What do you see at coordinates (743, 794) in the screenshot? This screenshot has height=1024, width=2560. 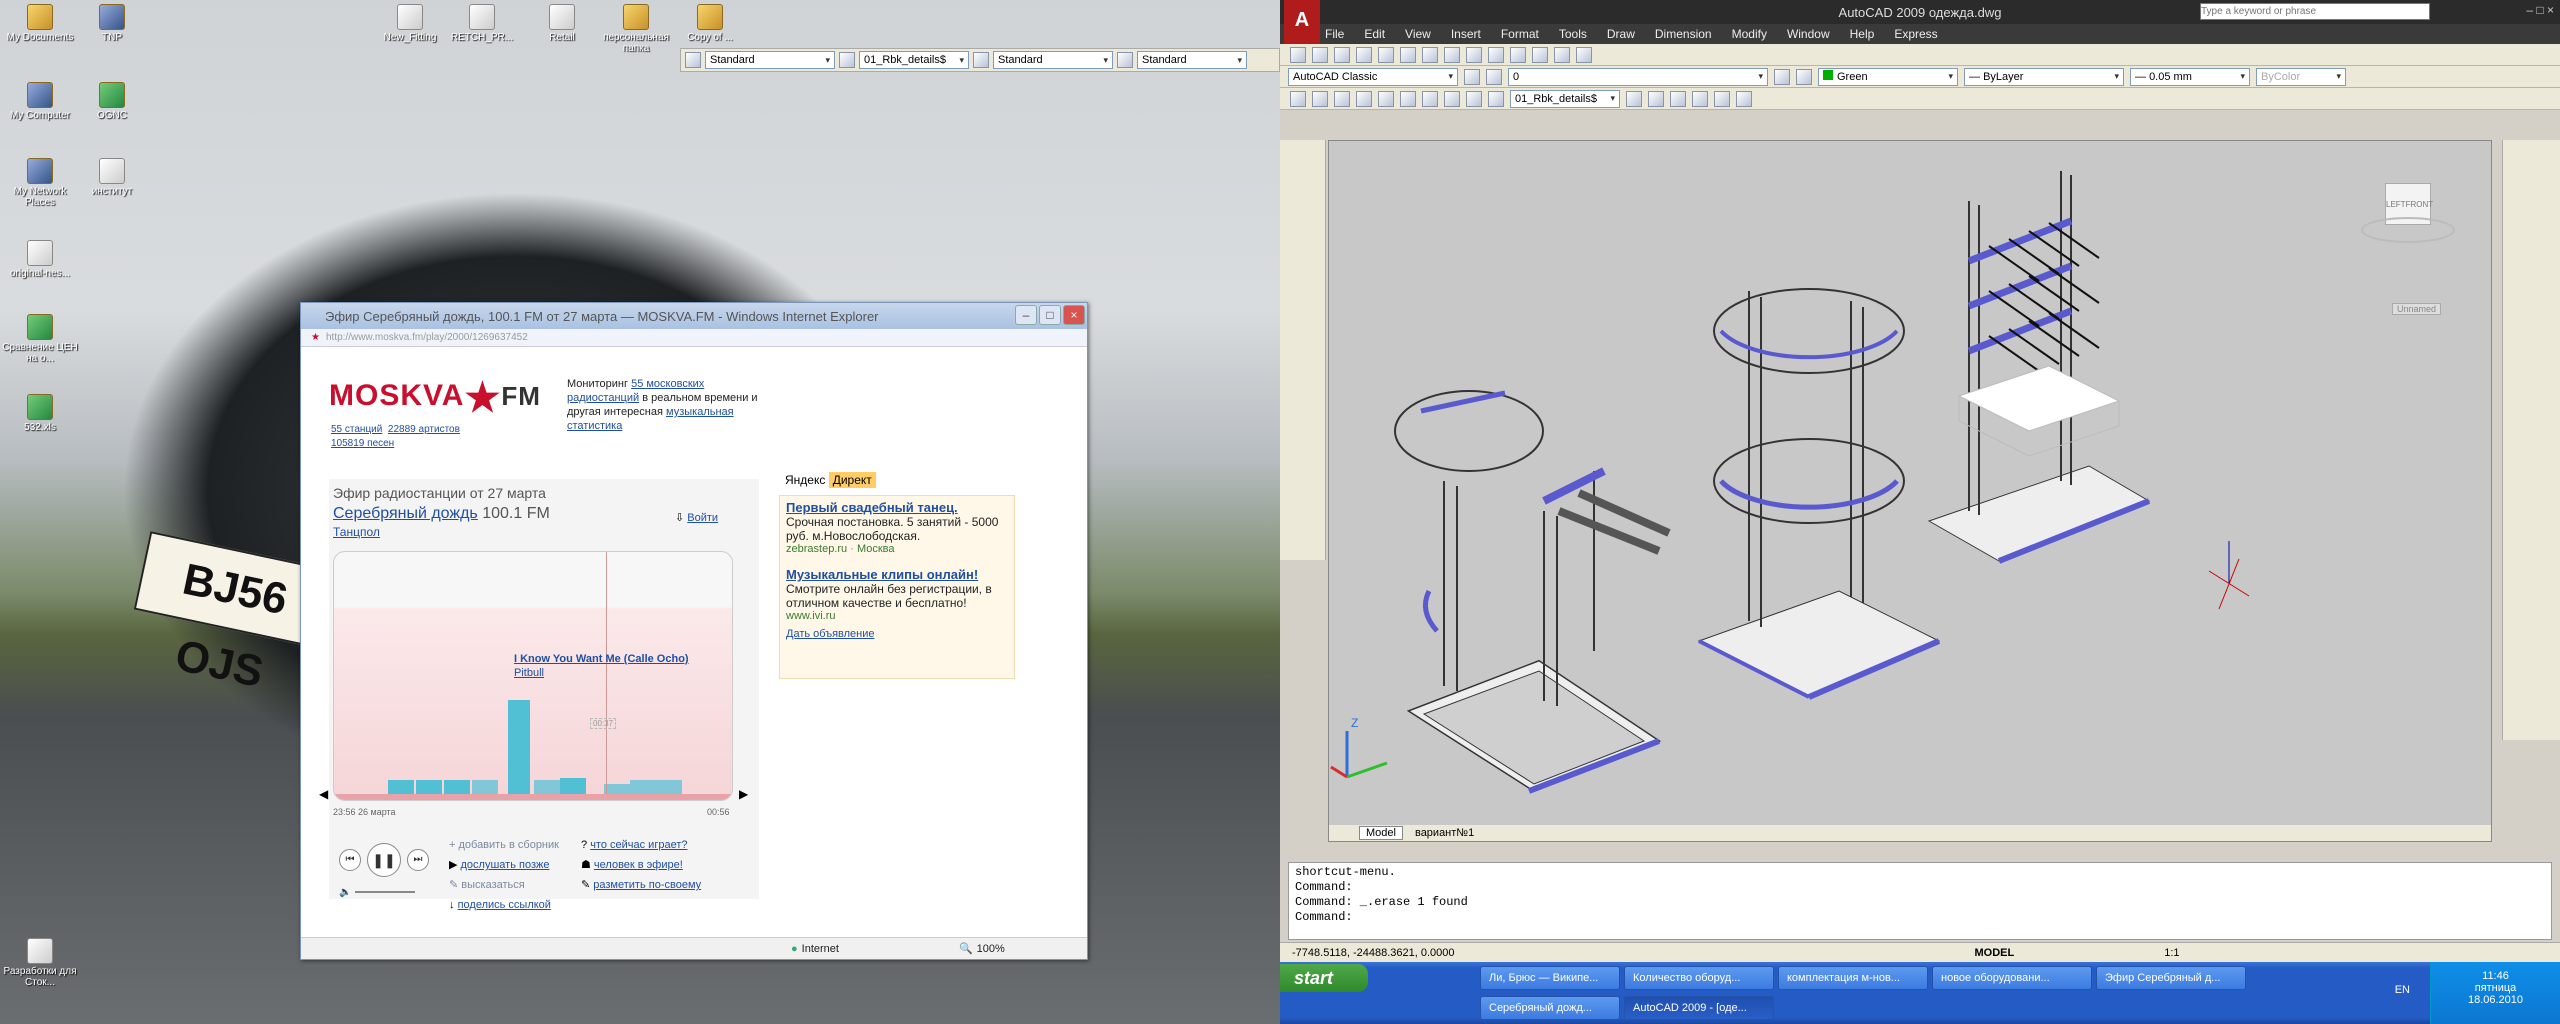 I see `scroll-right-arrow: ▶` at bounding box center [743, 794].